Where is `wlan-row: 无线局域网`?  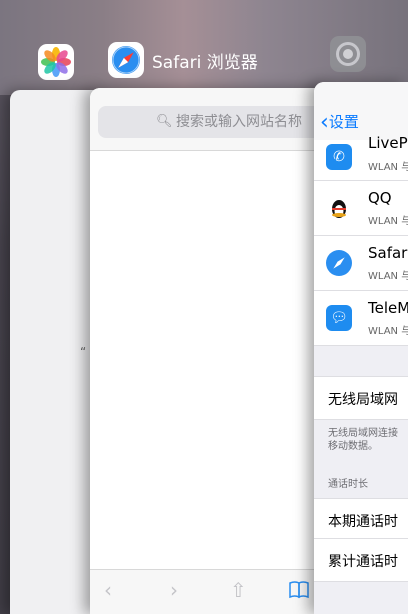
wlan-row: 无线局域网 is located at coordinates (361, 398).